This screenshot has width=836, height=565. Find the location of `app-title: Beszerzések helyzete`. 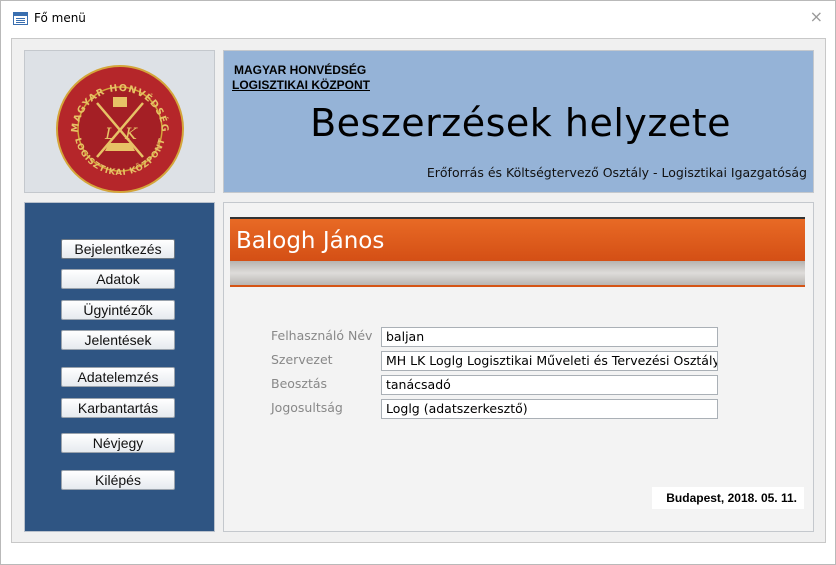

app-title: Beszerzések helyzete is located at coordinates (520, 123).